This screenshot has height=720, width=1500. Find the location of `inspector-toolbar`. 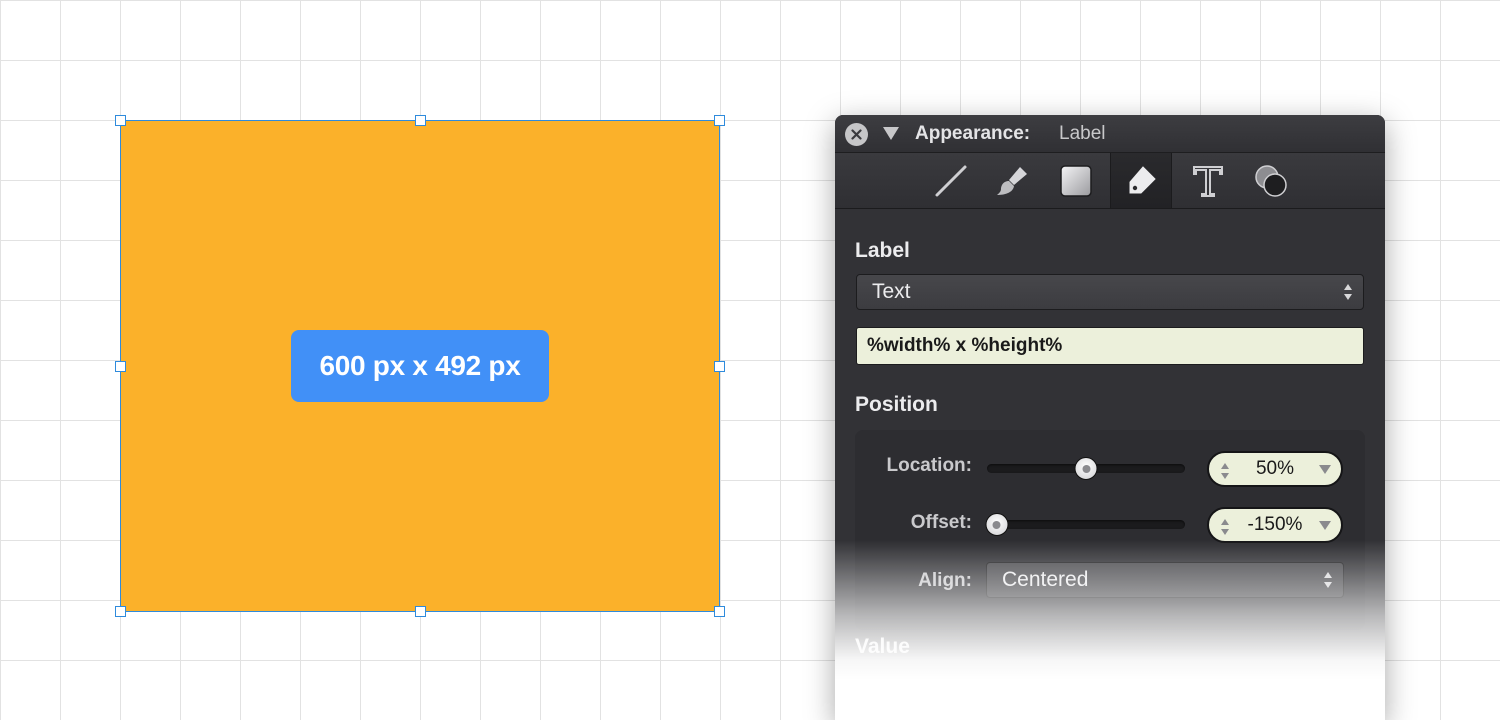

inspector-toolbar is located at coordinates (1110, 181).